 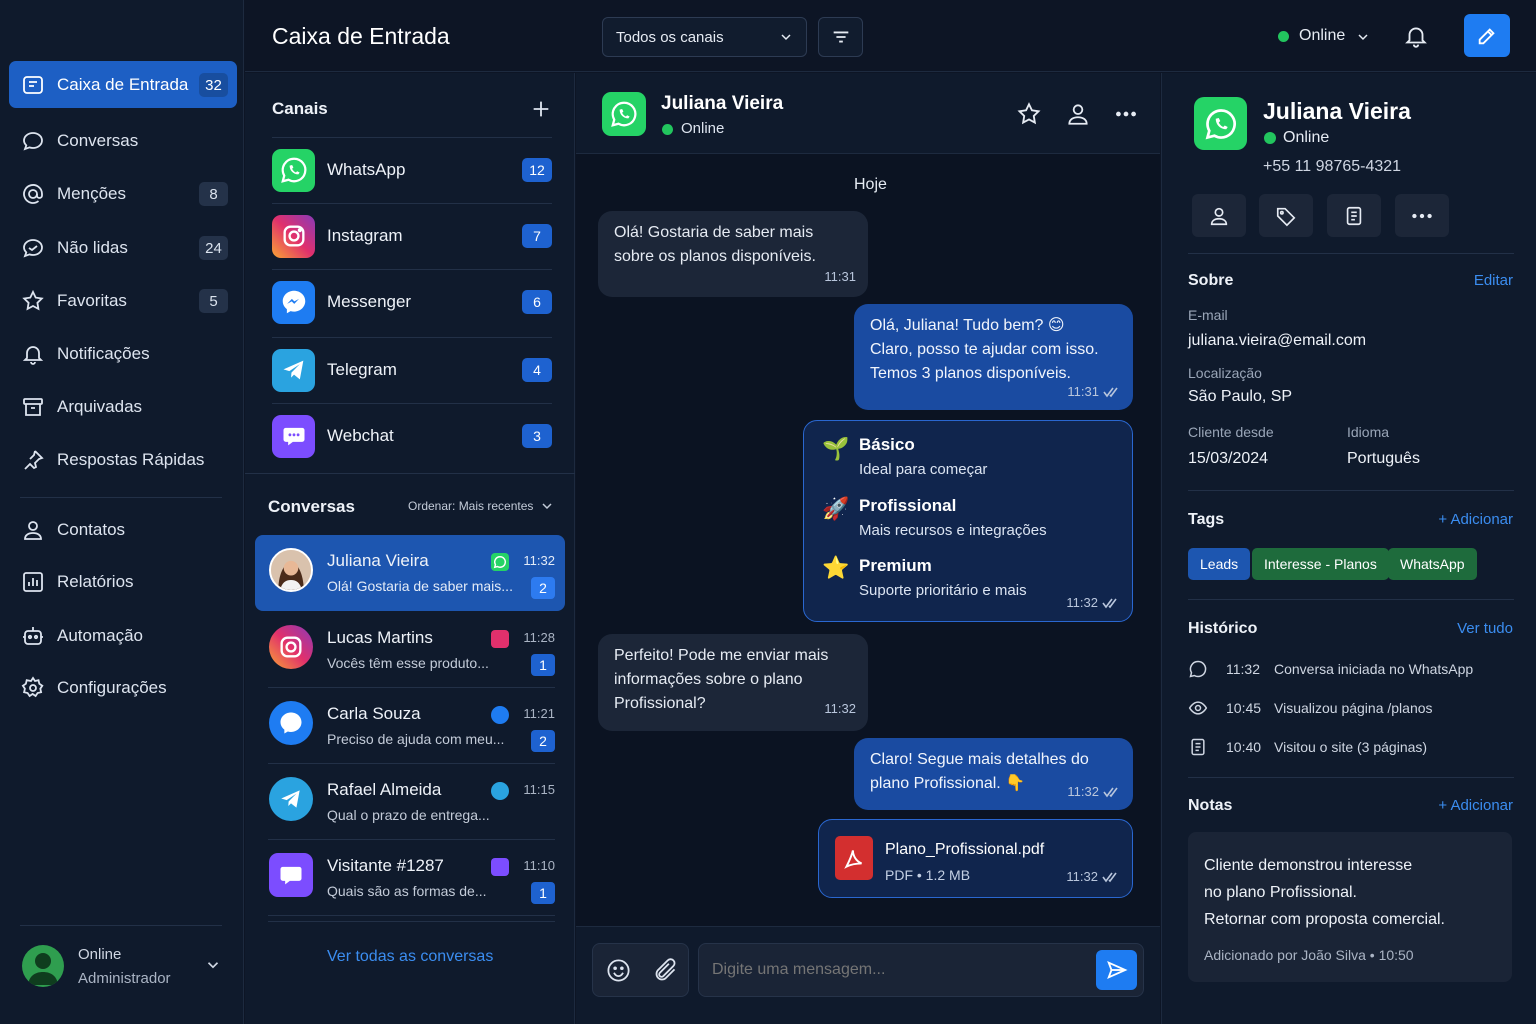 I want to click on sidebar-item-label: Conversas, so click(x=98, y=140).